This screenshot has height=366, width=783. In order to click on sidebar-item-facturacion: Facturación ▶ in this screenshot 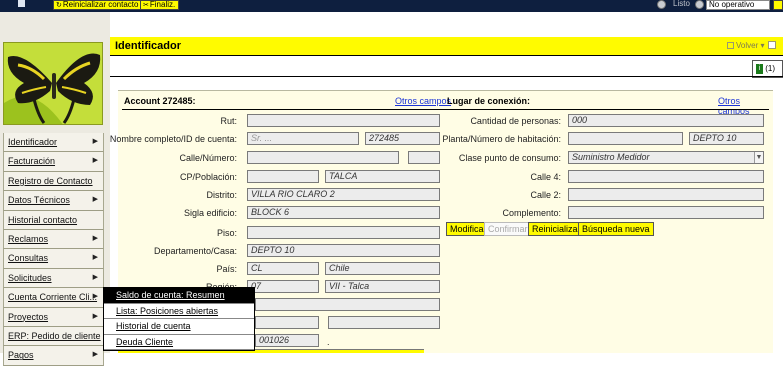, I will do `click(53, 162)`.